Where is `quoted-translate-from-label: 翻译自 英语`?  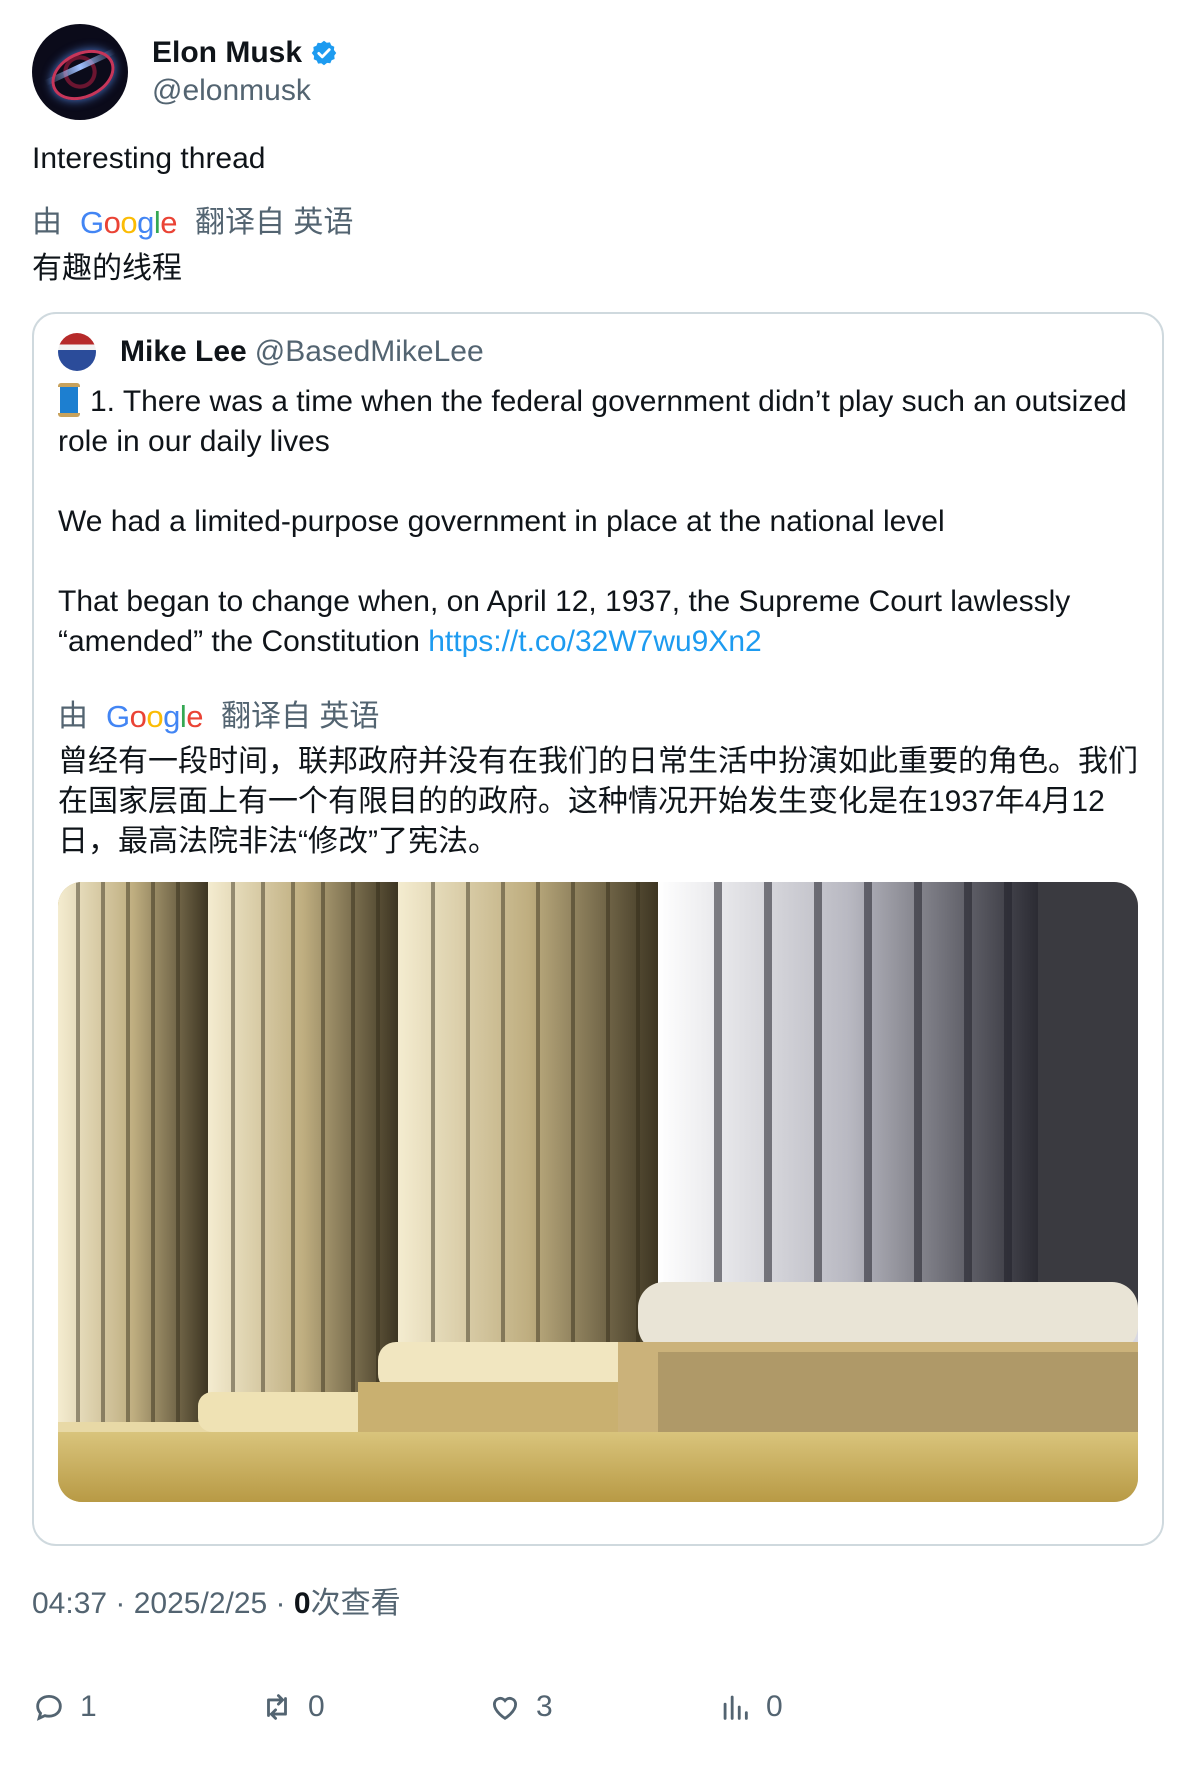 quoted-translate-from-label: 翻译自 英语 is located at coordinates (300, 716).